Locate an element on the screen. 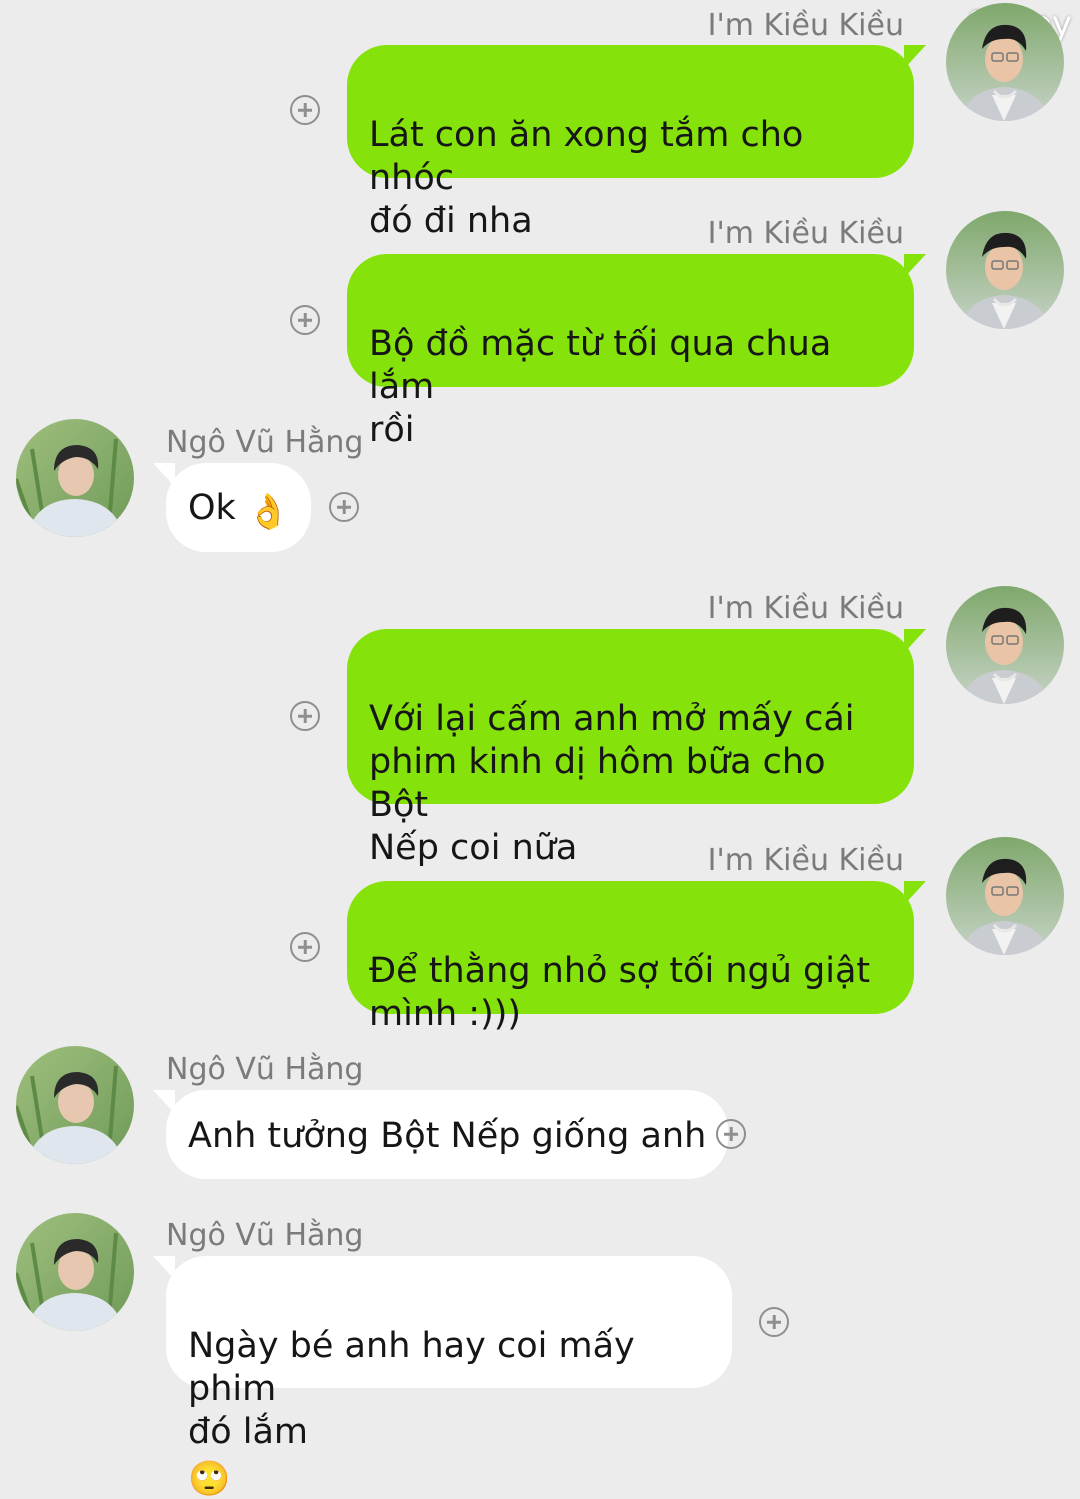  message-bubble: Bộ đồ mặc từ tối qua chua lắm rồi is located at coordinates (630, 352).